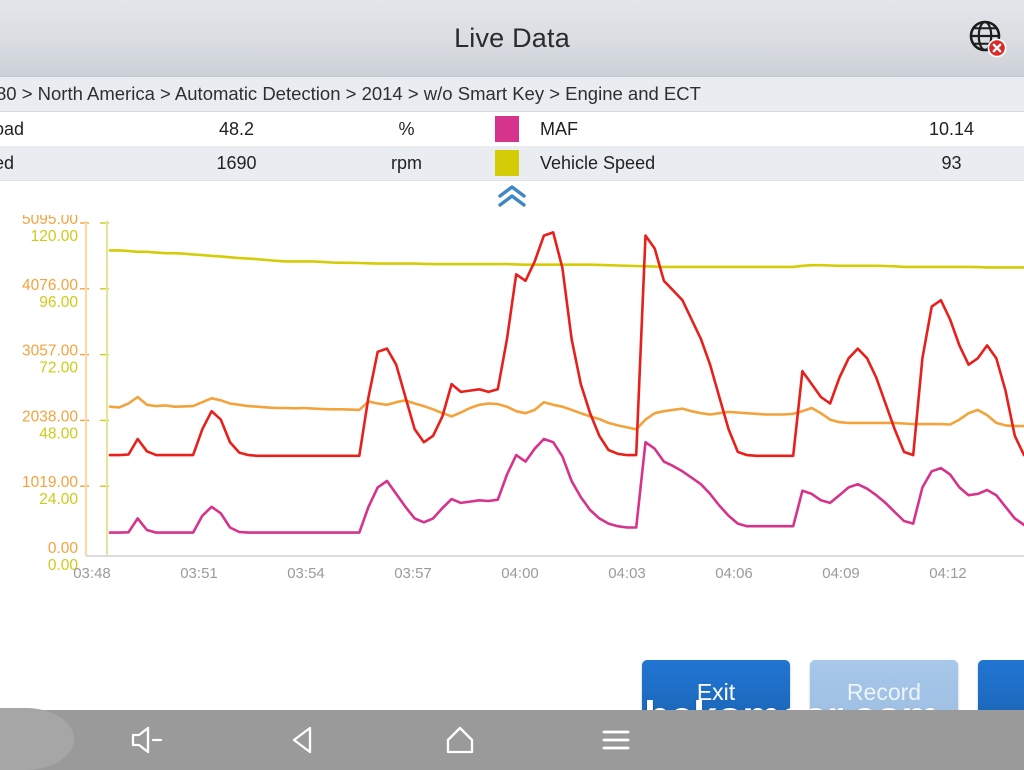 The width and height of the screenshot is (1024, 770). What do you see at coordinates (58, 499) in the screenshot?
I see `svg-text: 24.00` at bounding box center [58, 499].